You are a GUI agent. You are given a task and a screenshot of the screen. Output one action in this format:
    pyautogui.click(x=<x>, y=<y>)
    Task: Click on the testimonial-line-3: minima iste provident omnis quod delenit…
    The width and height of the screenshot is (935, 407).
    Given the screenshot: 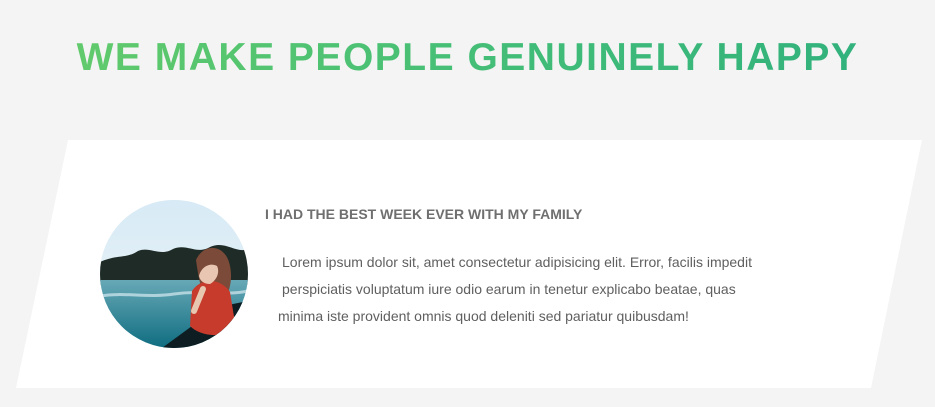 What is the action you would take?
    pyautogui.click(x=483, y=316)
    